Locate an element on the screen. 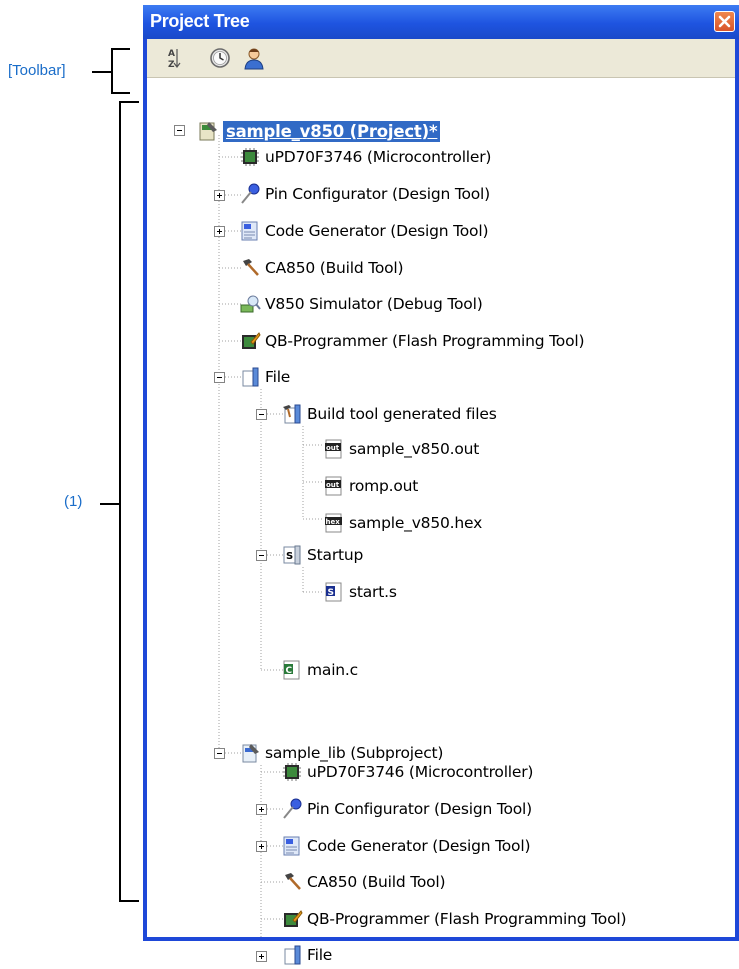  s-file-icon: S is located at coordinates (333, 592).